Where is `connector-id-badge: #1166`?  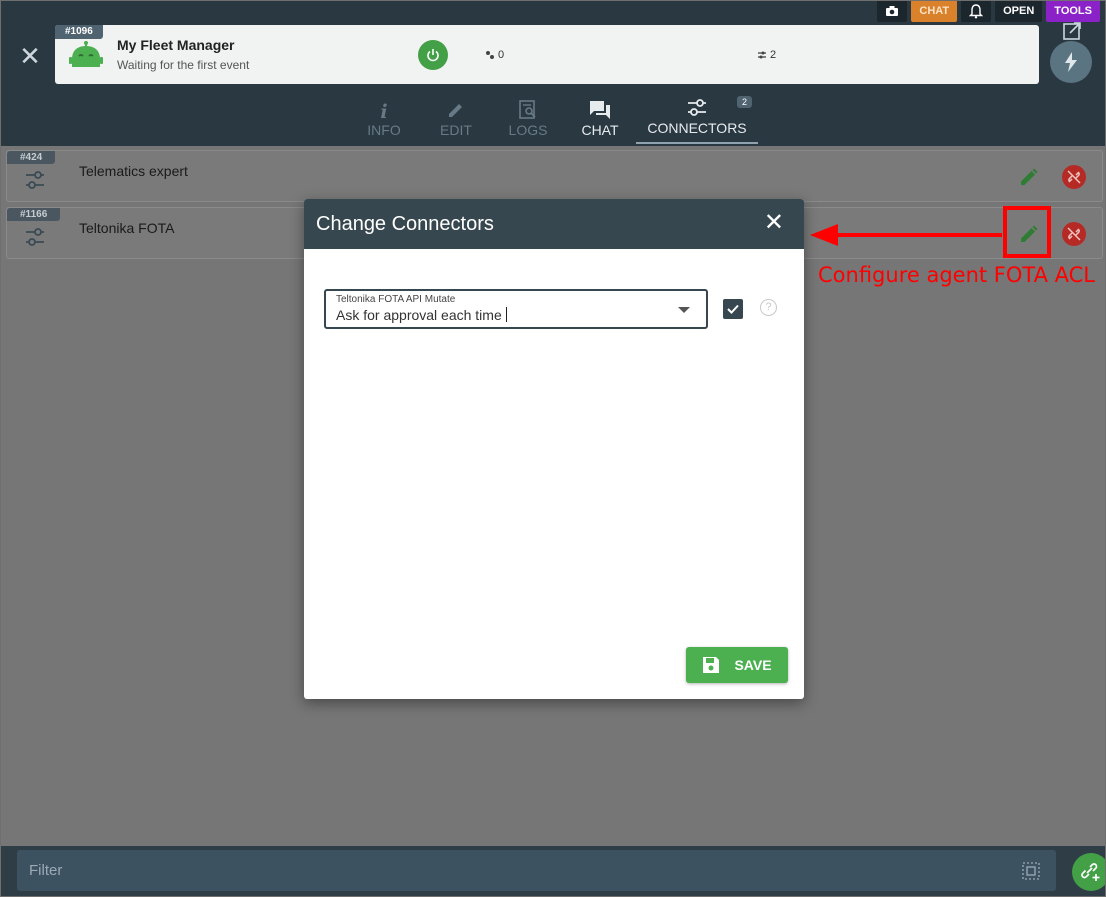 connector-id-badge: #1166 is located at coordinates (34, 214).